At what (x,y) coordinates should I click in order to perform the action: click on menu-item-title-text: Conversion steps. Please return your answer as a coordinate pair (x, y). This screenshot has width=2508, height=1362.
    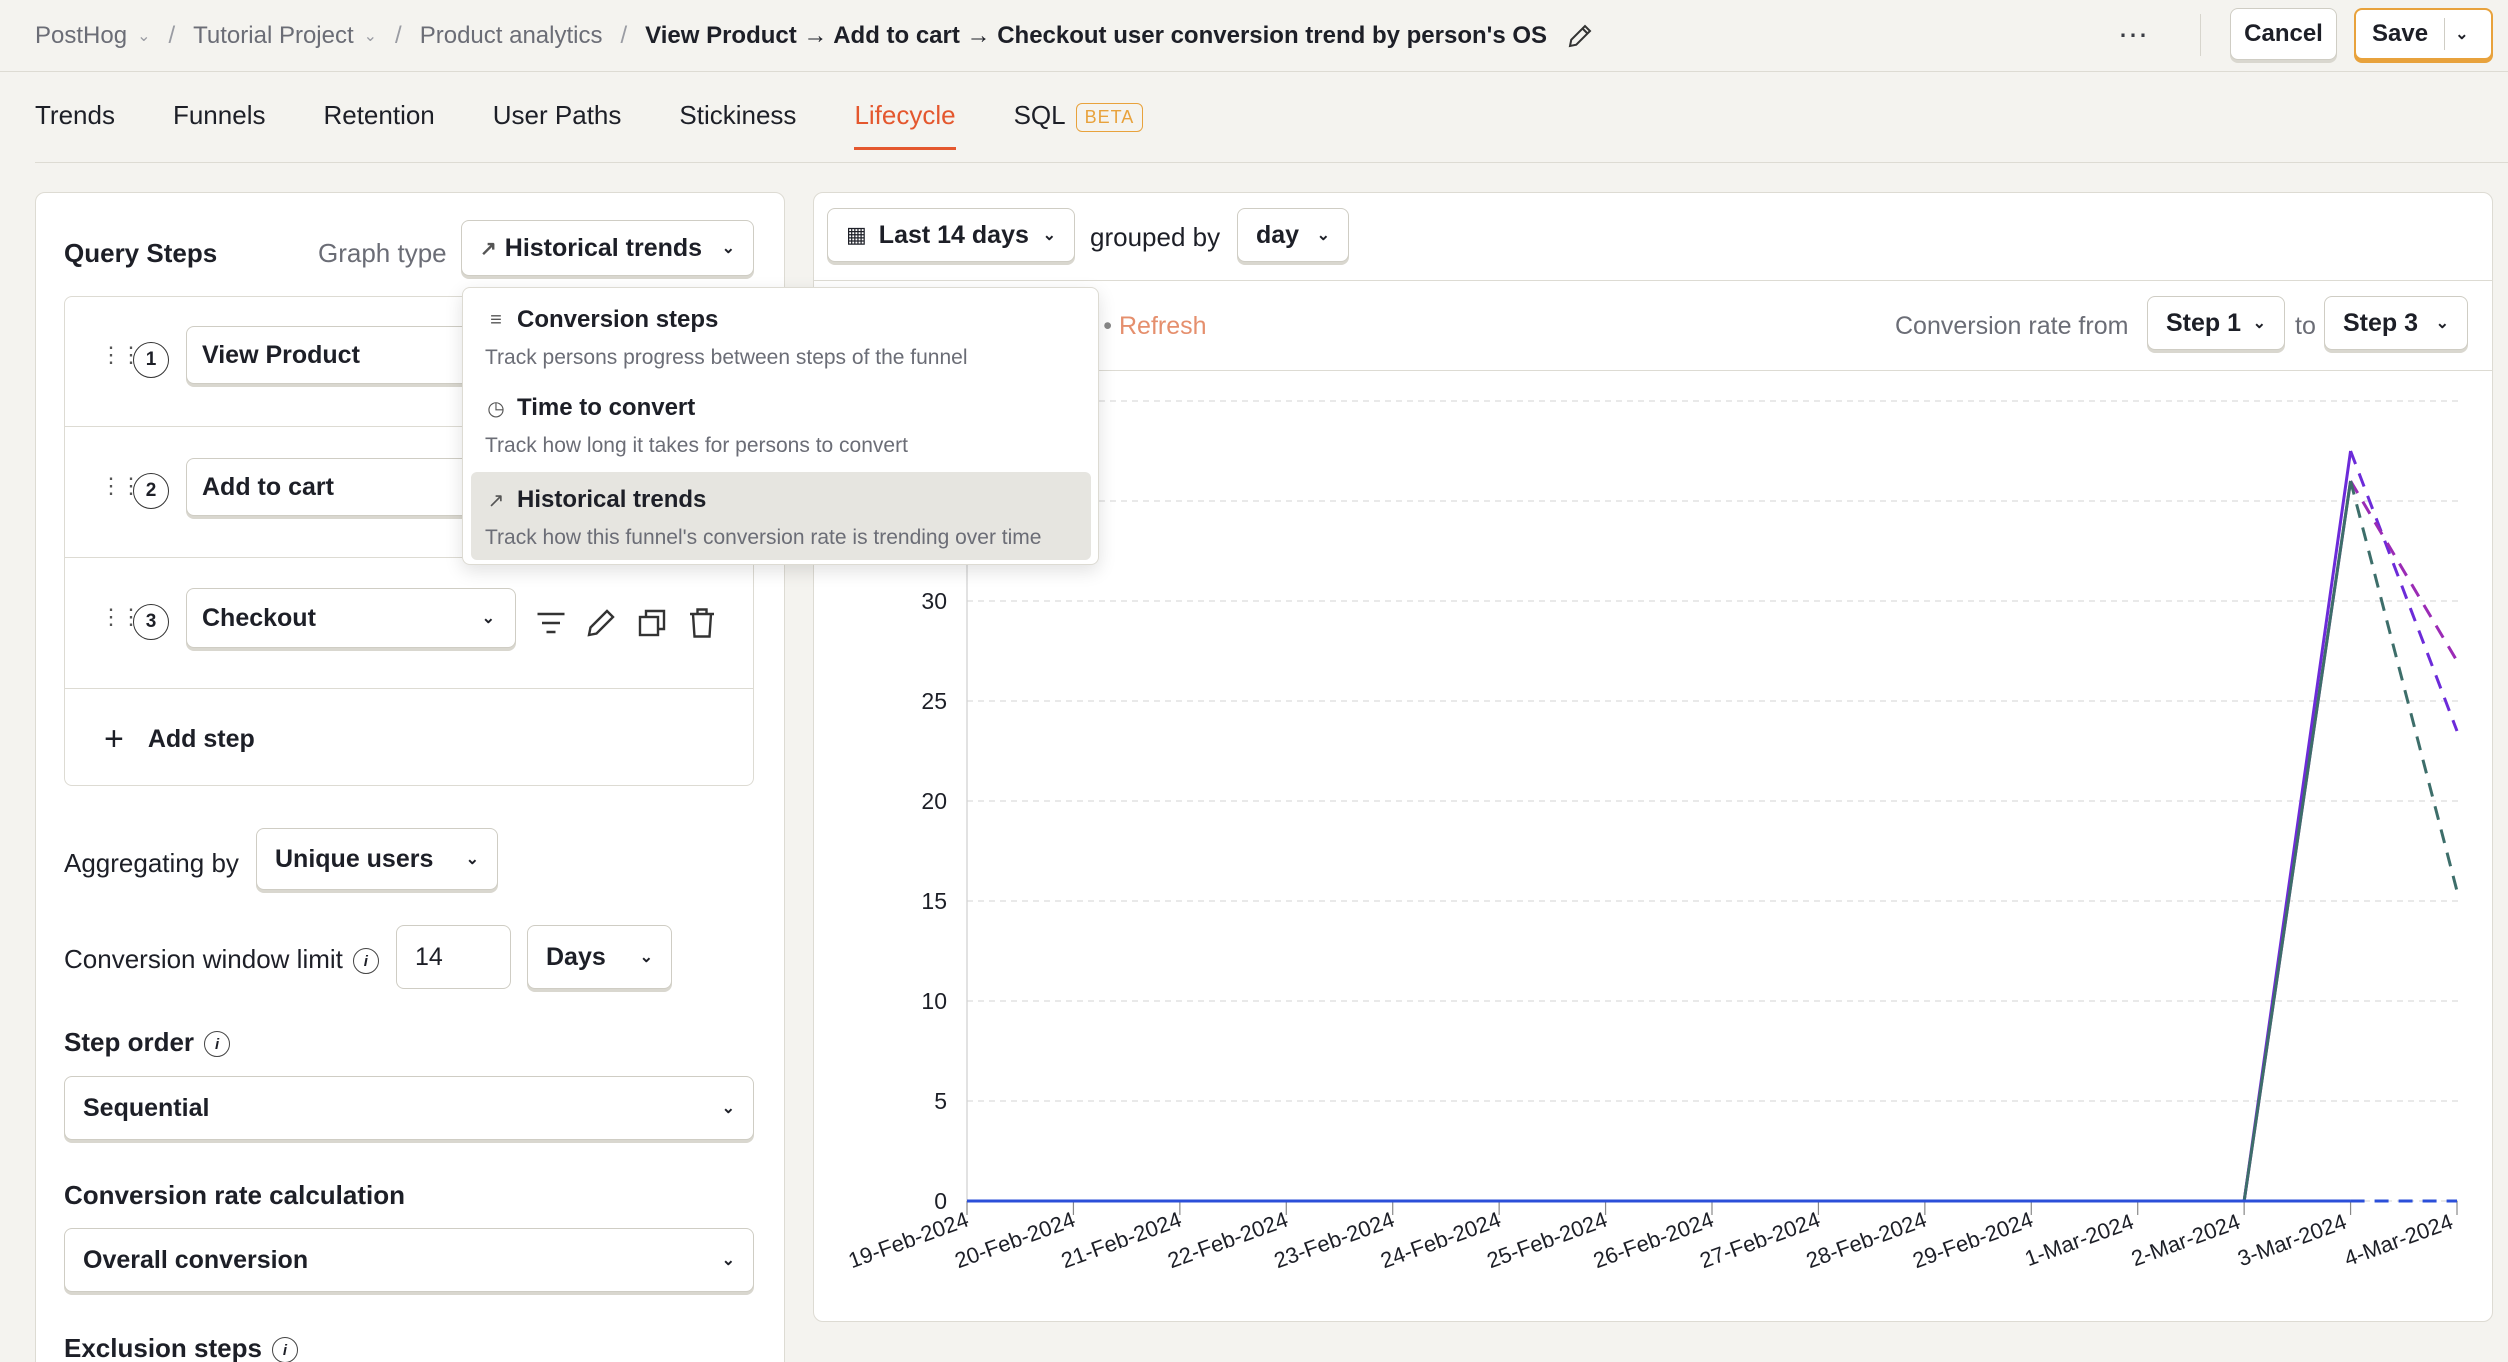
    Looking at the image, I should click on (618, 319).